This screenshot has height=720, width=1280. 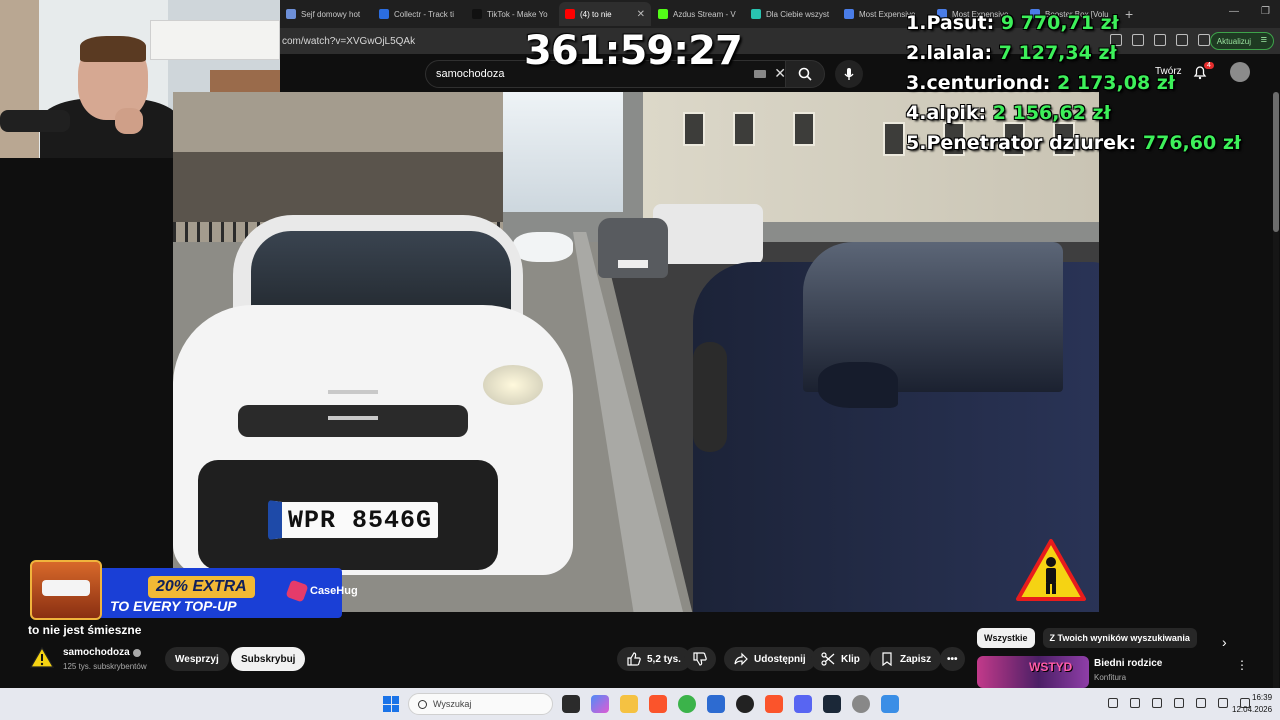 I want to click on windows-taskbar: Wyszukaj 16:39 12.04.2026, so click(x=640, y=704).